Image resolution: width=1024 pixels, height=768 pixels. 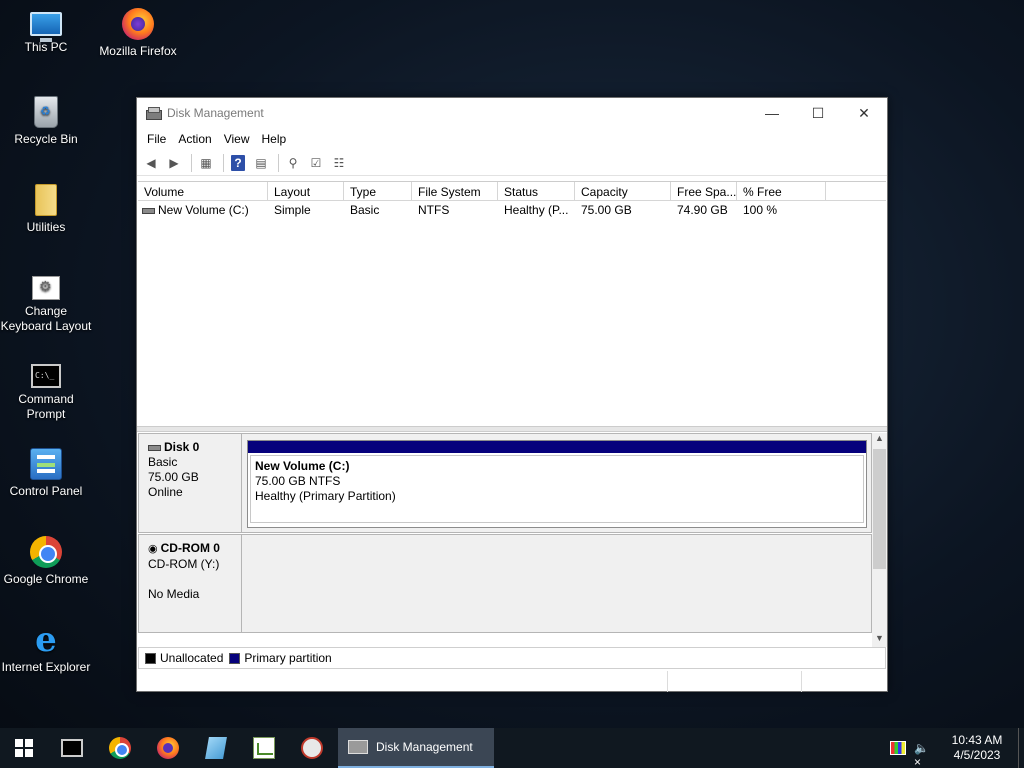 I want to click on title-bar: Disk Management — ☐ ✕, so click(x=512, y=113).